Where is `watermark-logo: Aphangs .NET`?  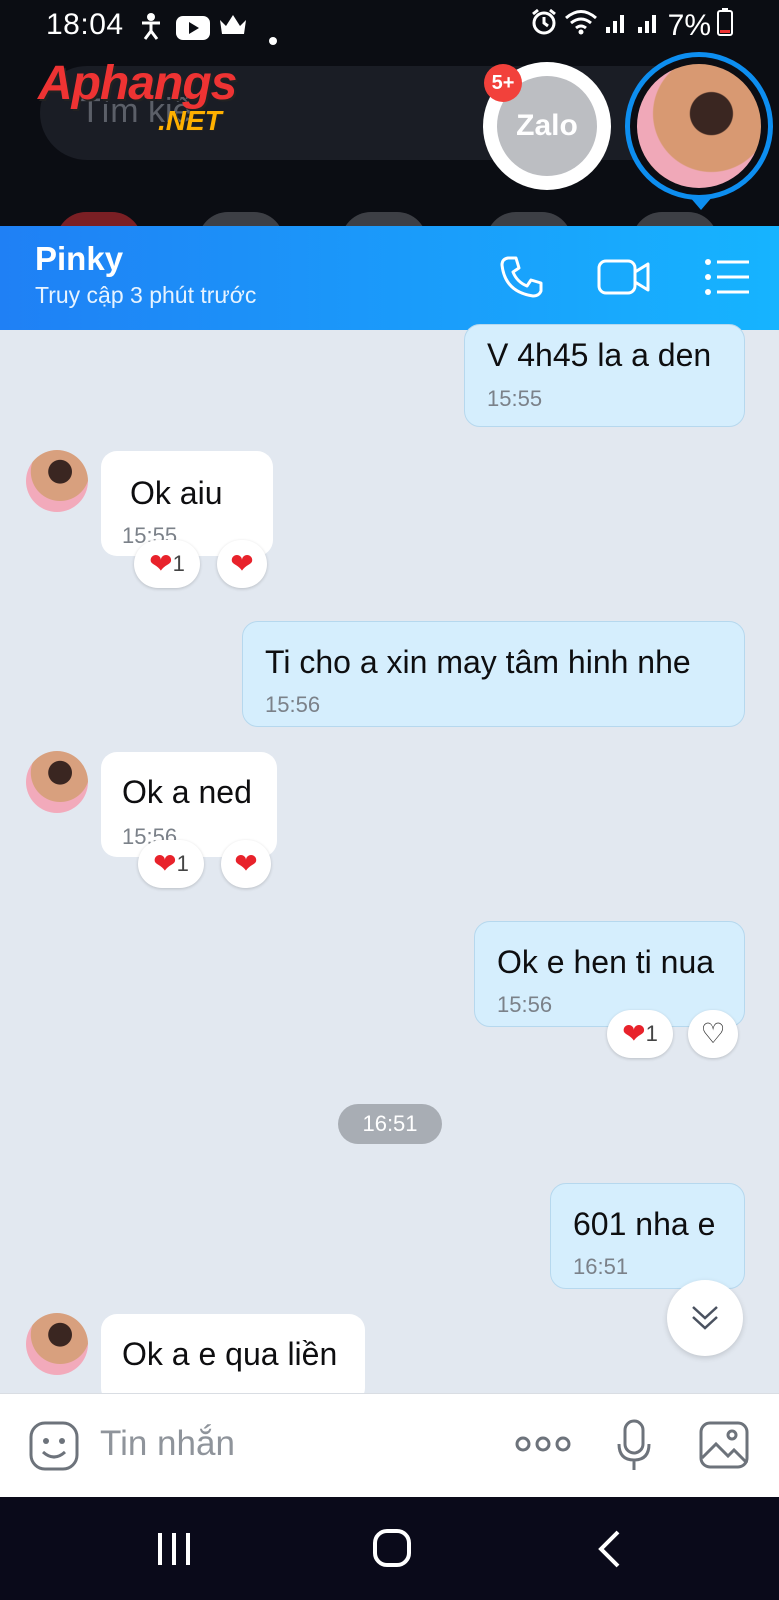 watermark-logo: Aphangs .NET is located at coordinates (137, 96).